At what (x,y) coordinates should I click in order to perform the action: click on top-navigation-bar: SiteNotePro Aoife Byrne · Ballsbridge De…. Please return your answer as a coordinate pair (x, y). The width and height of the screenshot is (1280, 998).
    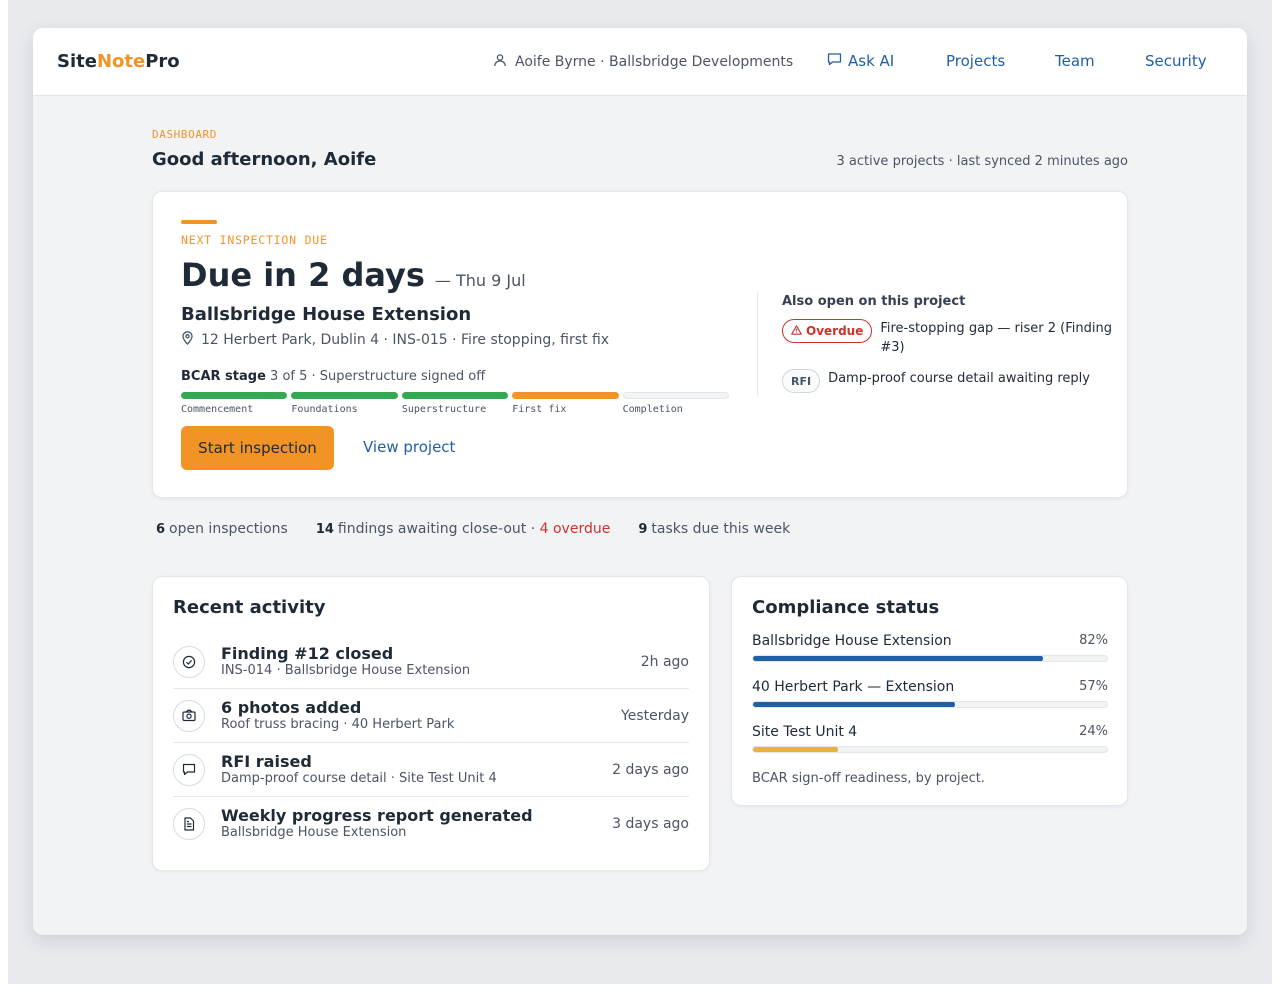
    Looking at the image, I should click on (640, 62).